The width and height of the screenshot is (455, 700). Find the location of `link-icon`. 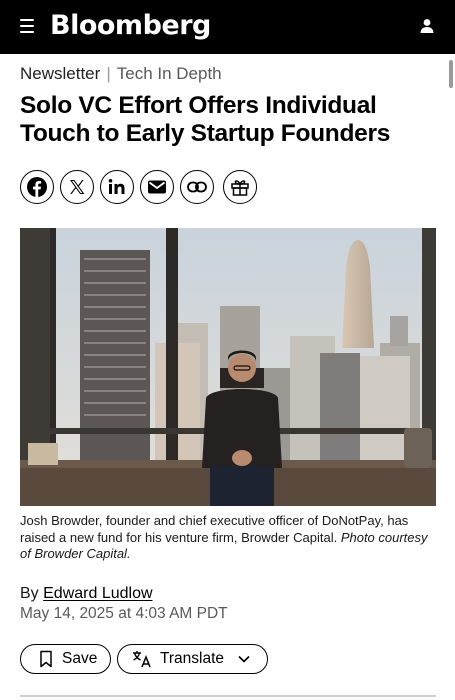

link-icon is located at coordinates (197, 187).